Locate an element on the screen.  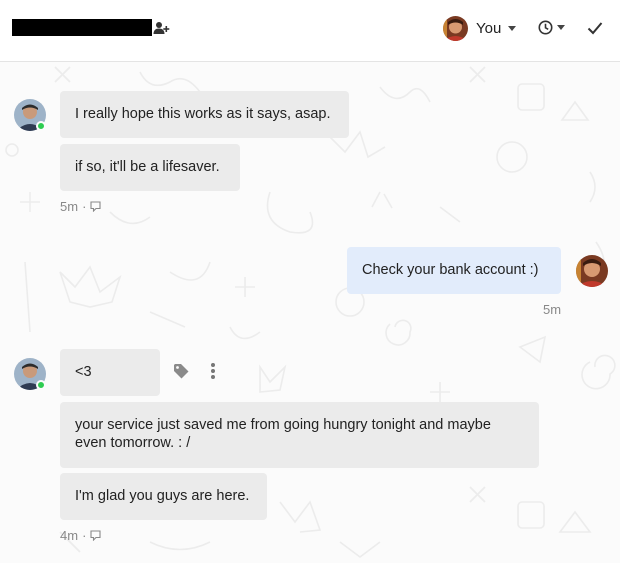
redacted-contact-name is located at coordinates (82, 27).